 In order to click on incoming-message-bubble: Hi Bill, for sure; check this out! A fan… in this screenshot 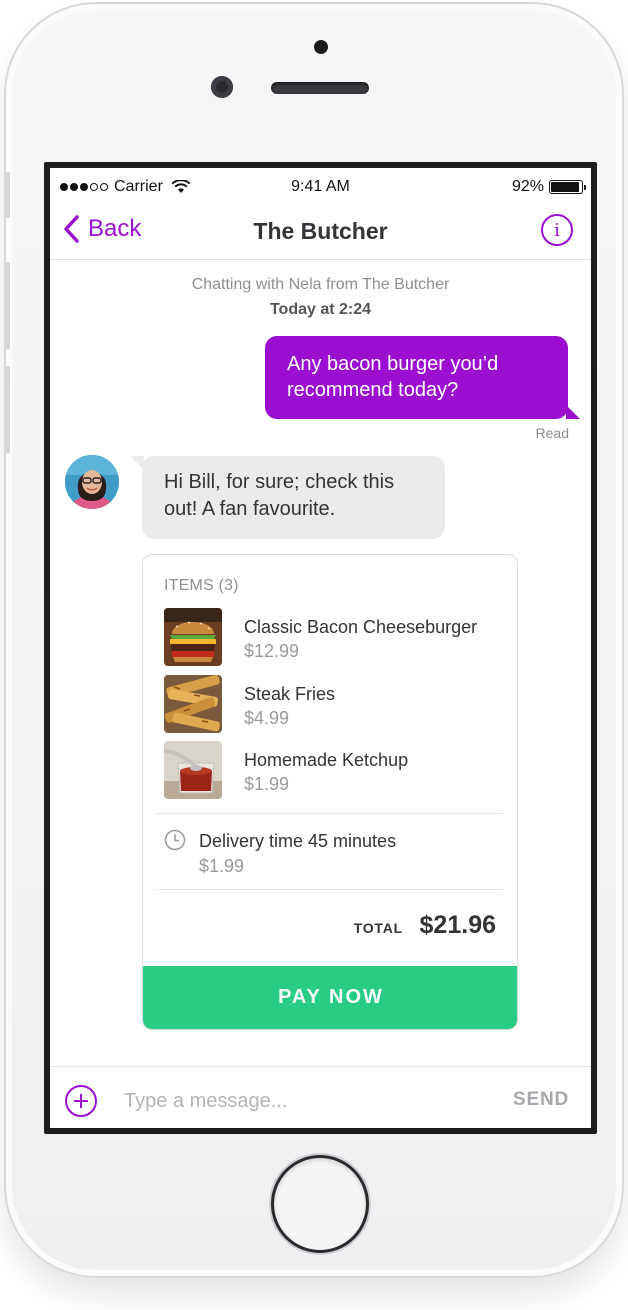, I will do `click(287, 497)`.